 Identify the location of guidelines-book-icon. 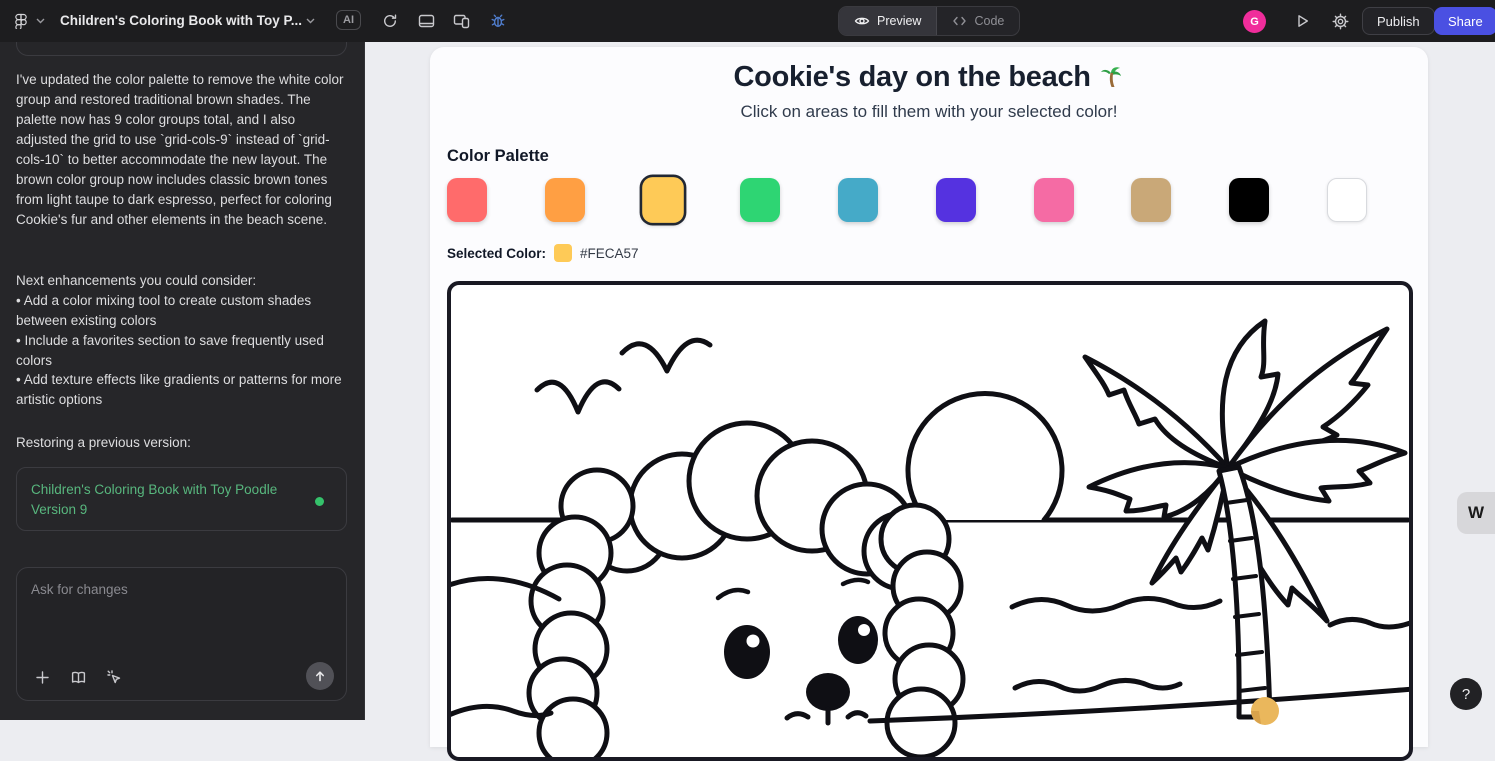
(78, 677).